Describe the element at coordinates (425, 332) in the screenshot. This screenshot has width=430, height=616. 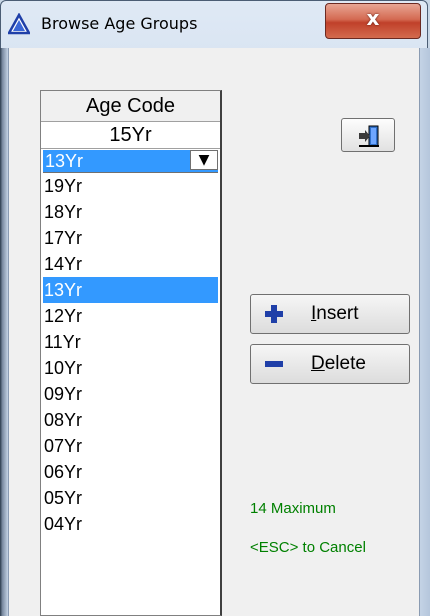
I see `window-right-edge` at that location.